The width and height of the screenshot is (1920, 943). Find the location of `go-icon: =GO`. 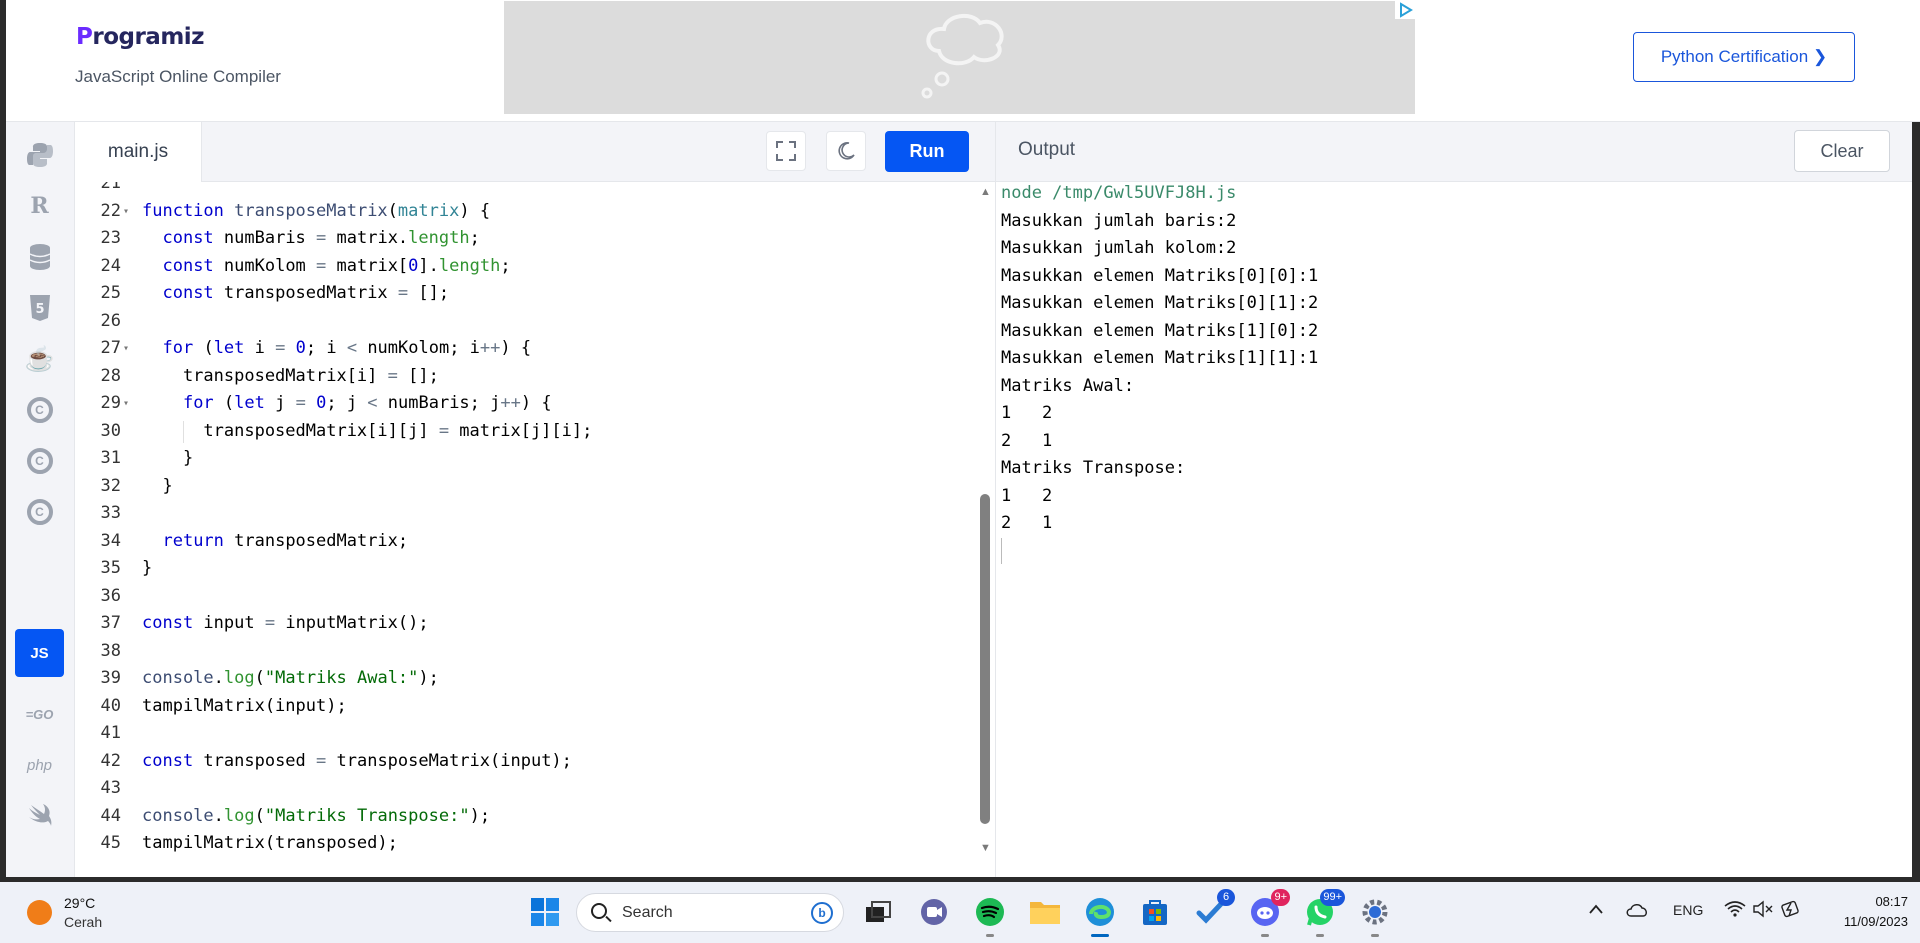

go-icon: =GO is located at coordinates (39, 714).